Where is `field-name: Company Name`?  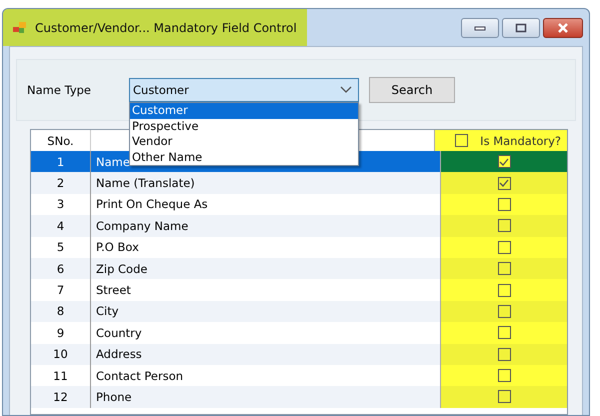 field-name: Company Name is located at coordinates (142, 225).